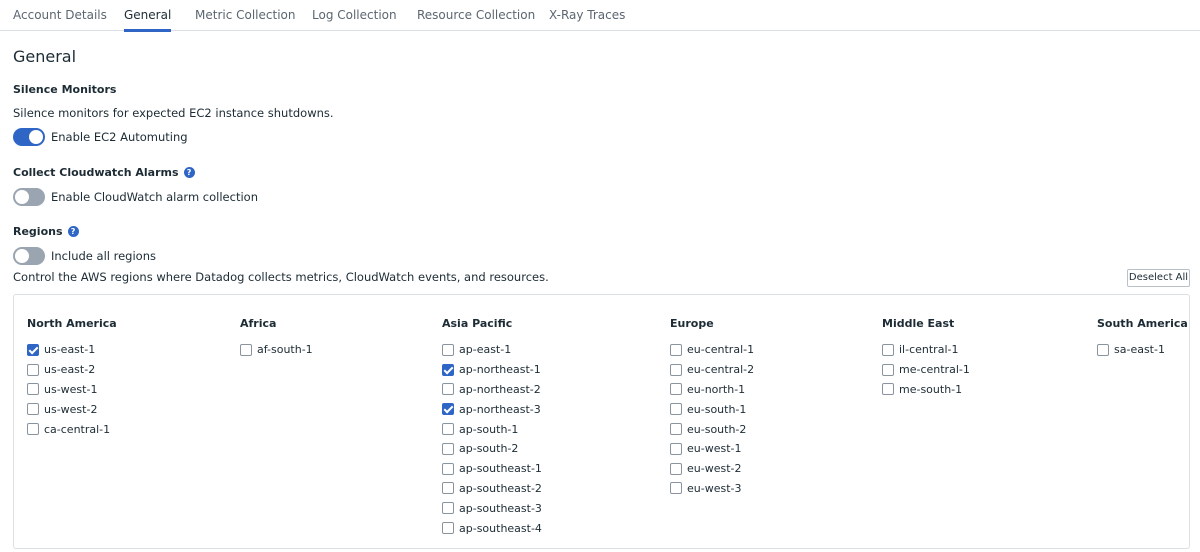  I want to click on deselect-all-button: Deselect All, so click(1158, 278).